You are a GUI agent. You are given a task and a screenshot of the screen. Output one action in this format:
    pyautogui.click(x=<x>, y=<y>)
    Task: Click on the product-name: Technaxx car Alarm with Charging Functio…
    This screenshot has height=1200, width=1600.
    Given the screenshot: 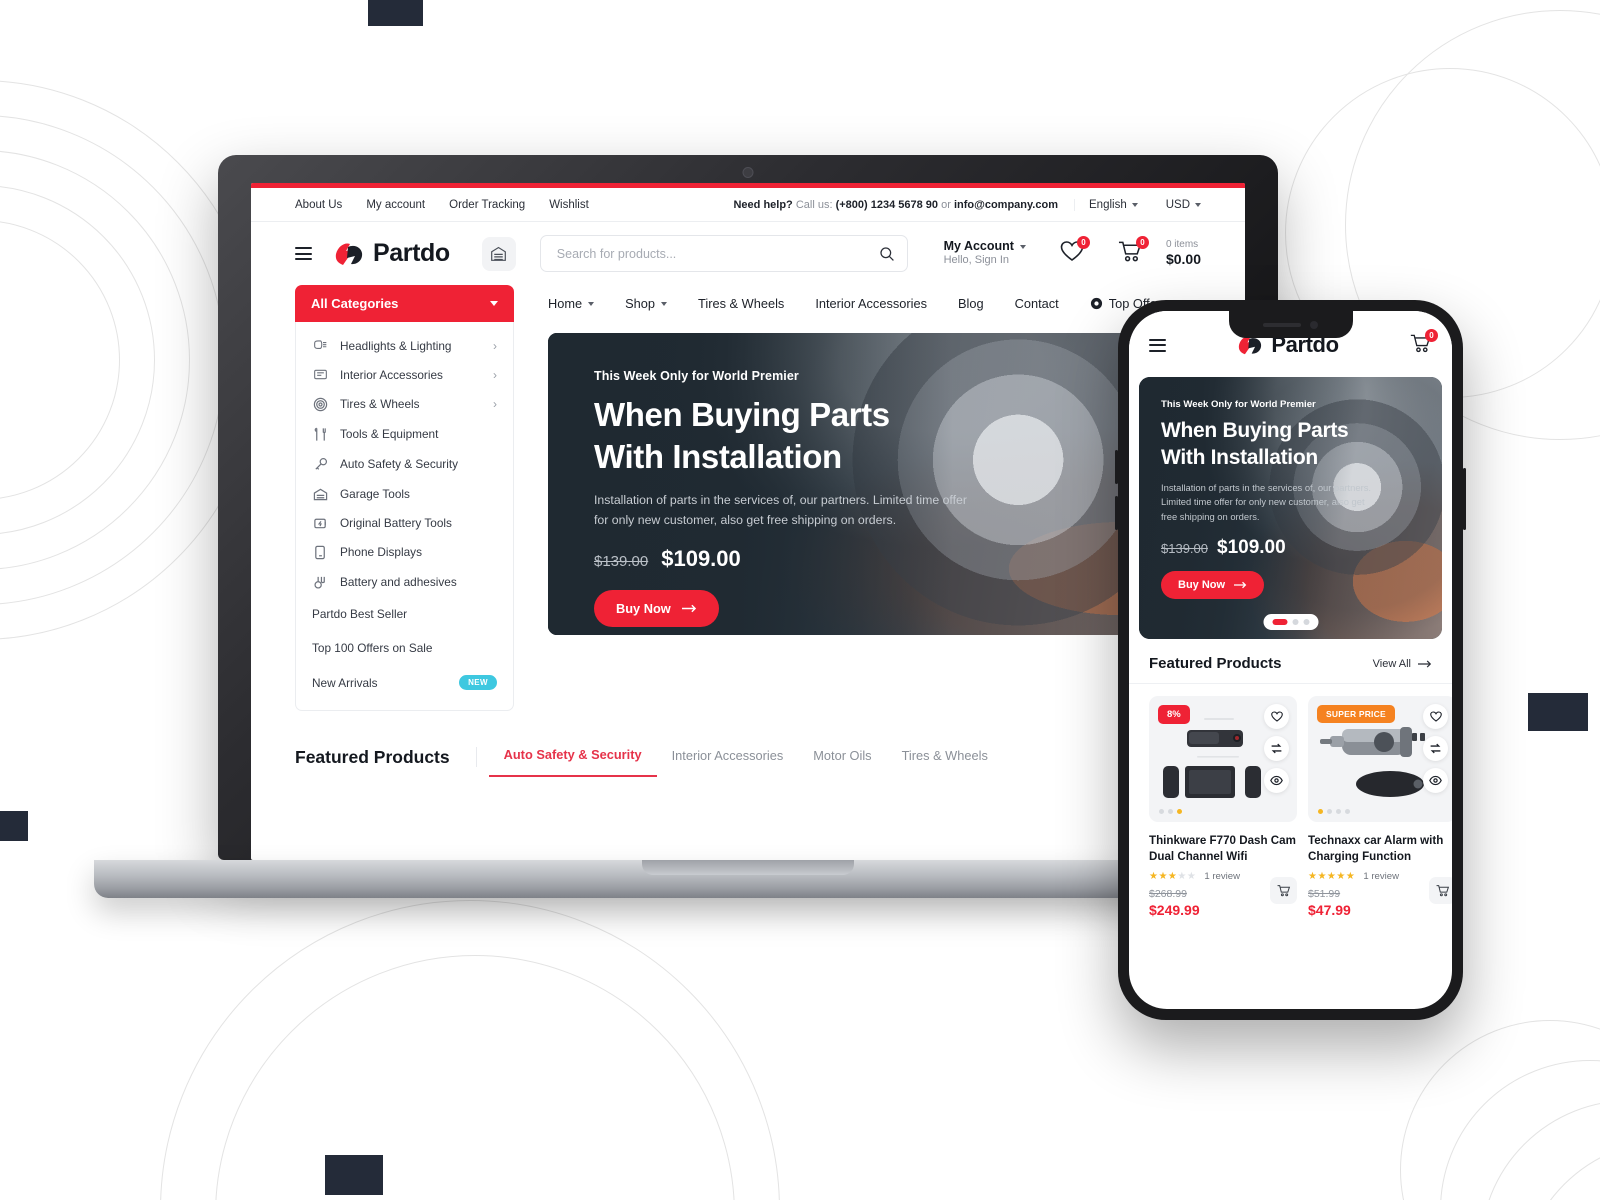 What is the action you would take?
    pyautogui.click(x=1380, y=848)
    